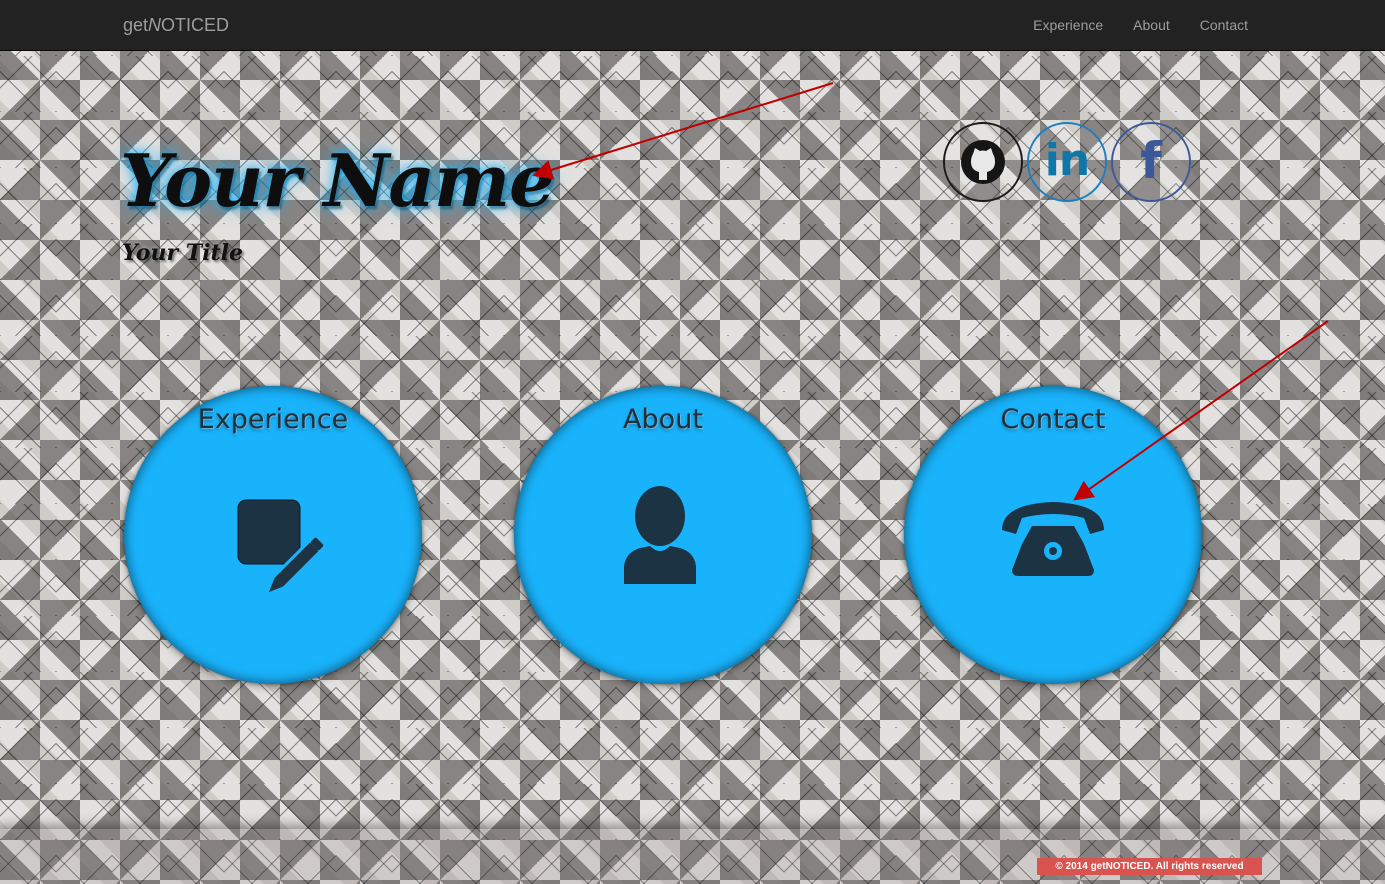 The width and height of the screenshot is (1385, 884). I want to click on linkedin-icon: in, so click(1067, 160).